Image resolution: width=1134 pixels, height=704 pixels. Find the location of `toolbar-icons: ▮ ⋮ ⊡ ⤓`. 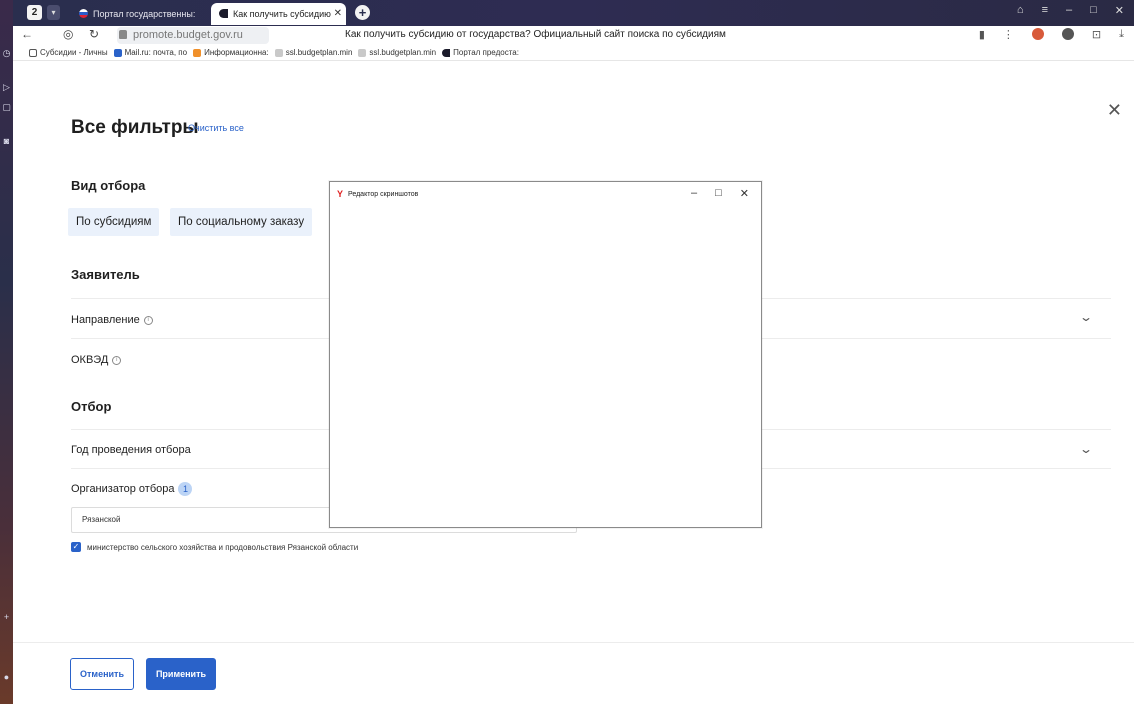

toolbar-icons: ▮ ⋮ ⊡ ⤓ is located at coordinates (1051, 34).